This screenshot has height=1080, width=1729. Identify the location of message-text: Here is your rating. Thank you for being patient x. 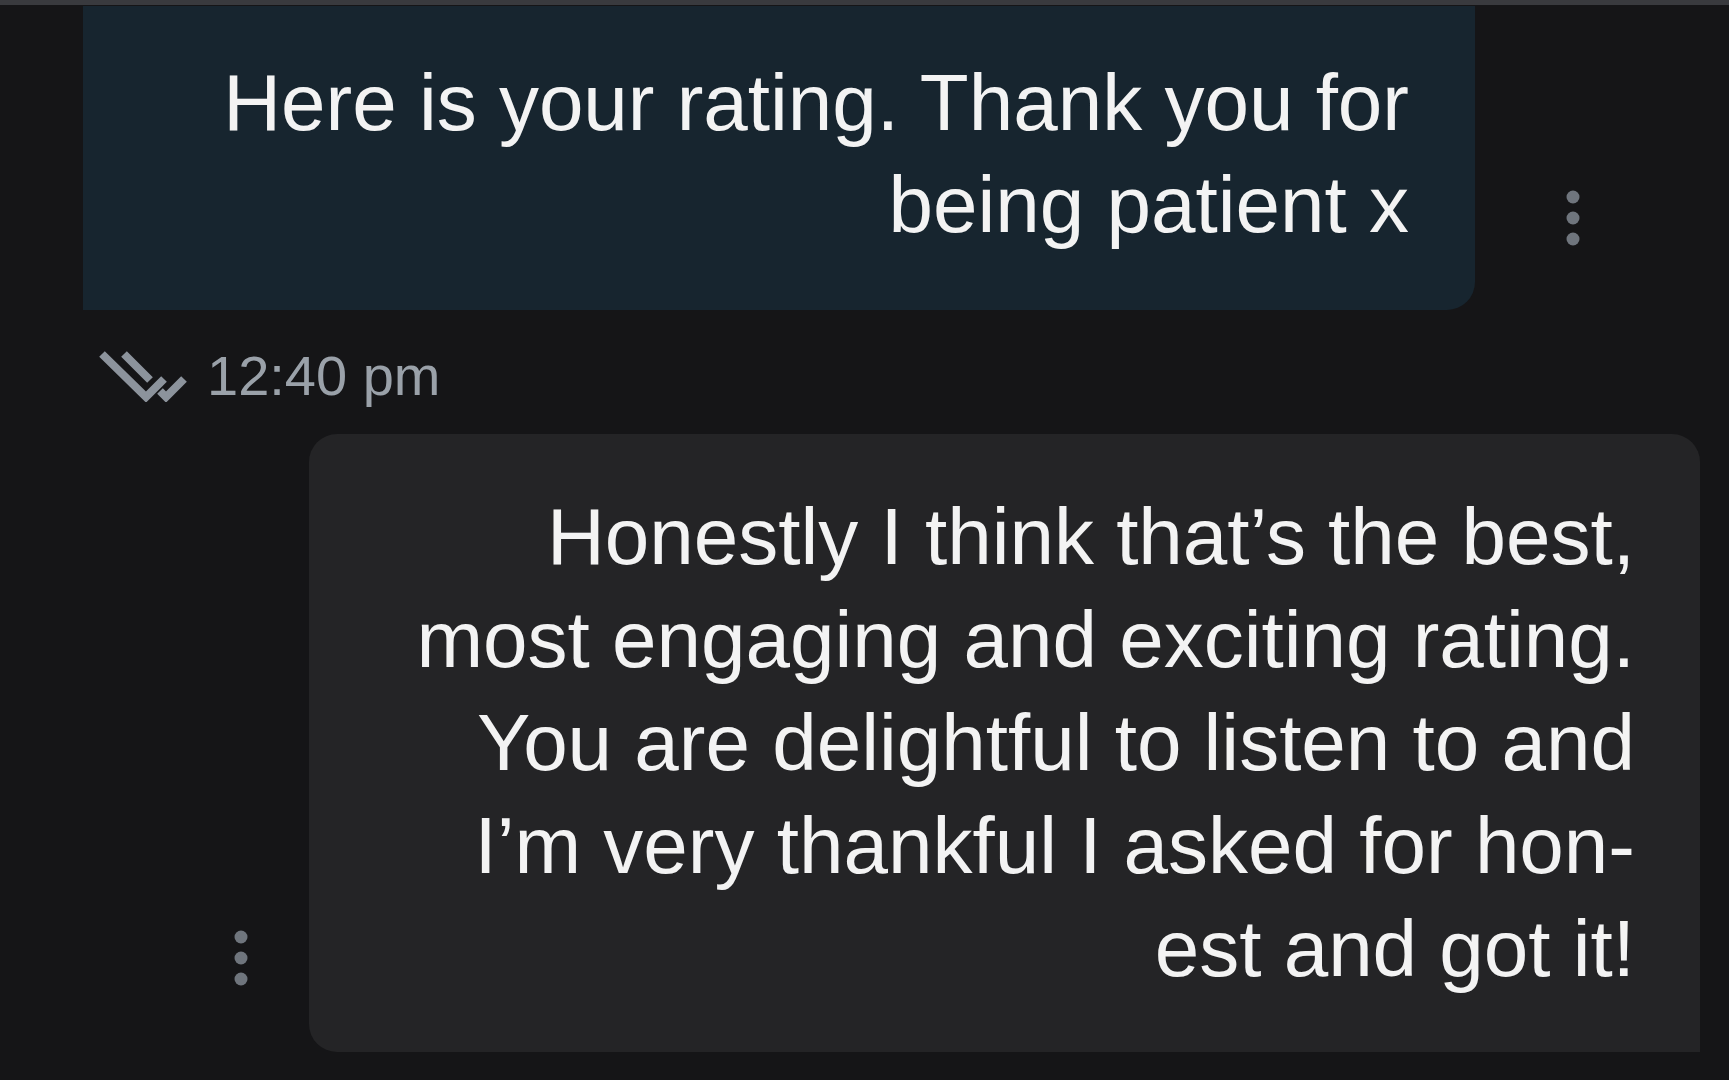
(815, 154).